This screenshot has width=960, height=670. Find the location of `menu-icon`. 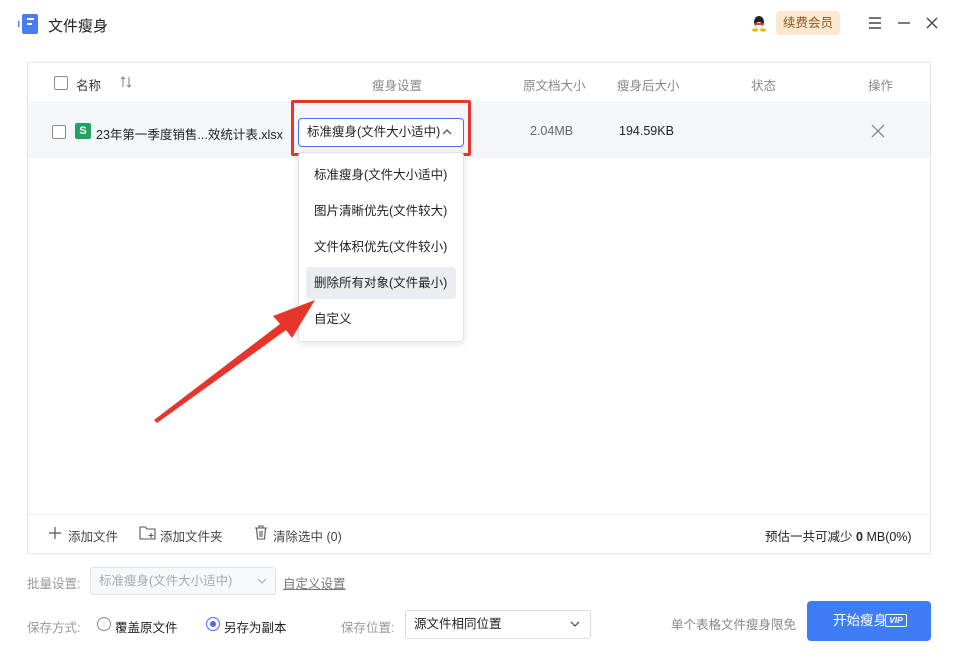

menu-icon is located at coordinates (875, 23).